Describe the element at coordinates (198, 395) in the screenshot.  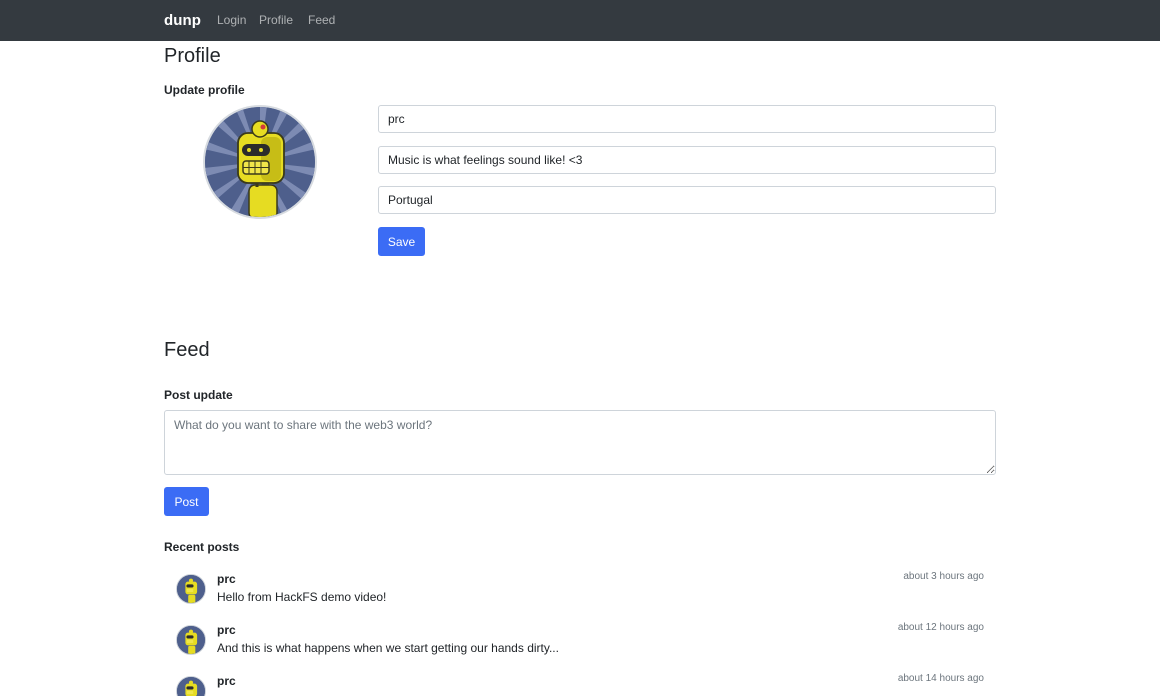
I see `post-update-label: Post update` at that location.